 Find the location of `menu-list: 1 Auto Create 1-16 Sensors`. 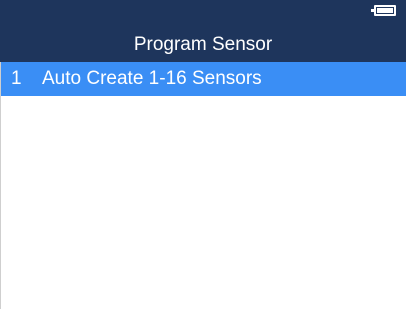

menu-list: 1 Auto Create 1-16 Sensors is located at coordinates (203, 79).